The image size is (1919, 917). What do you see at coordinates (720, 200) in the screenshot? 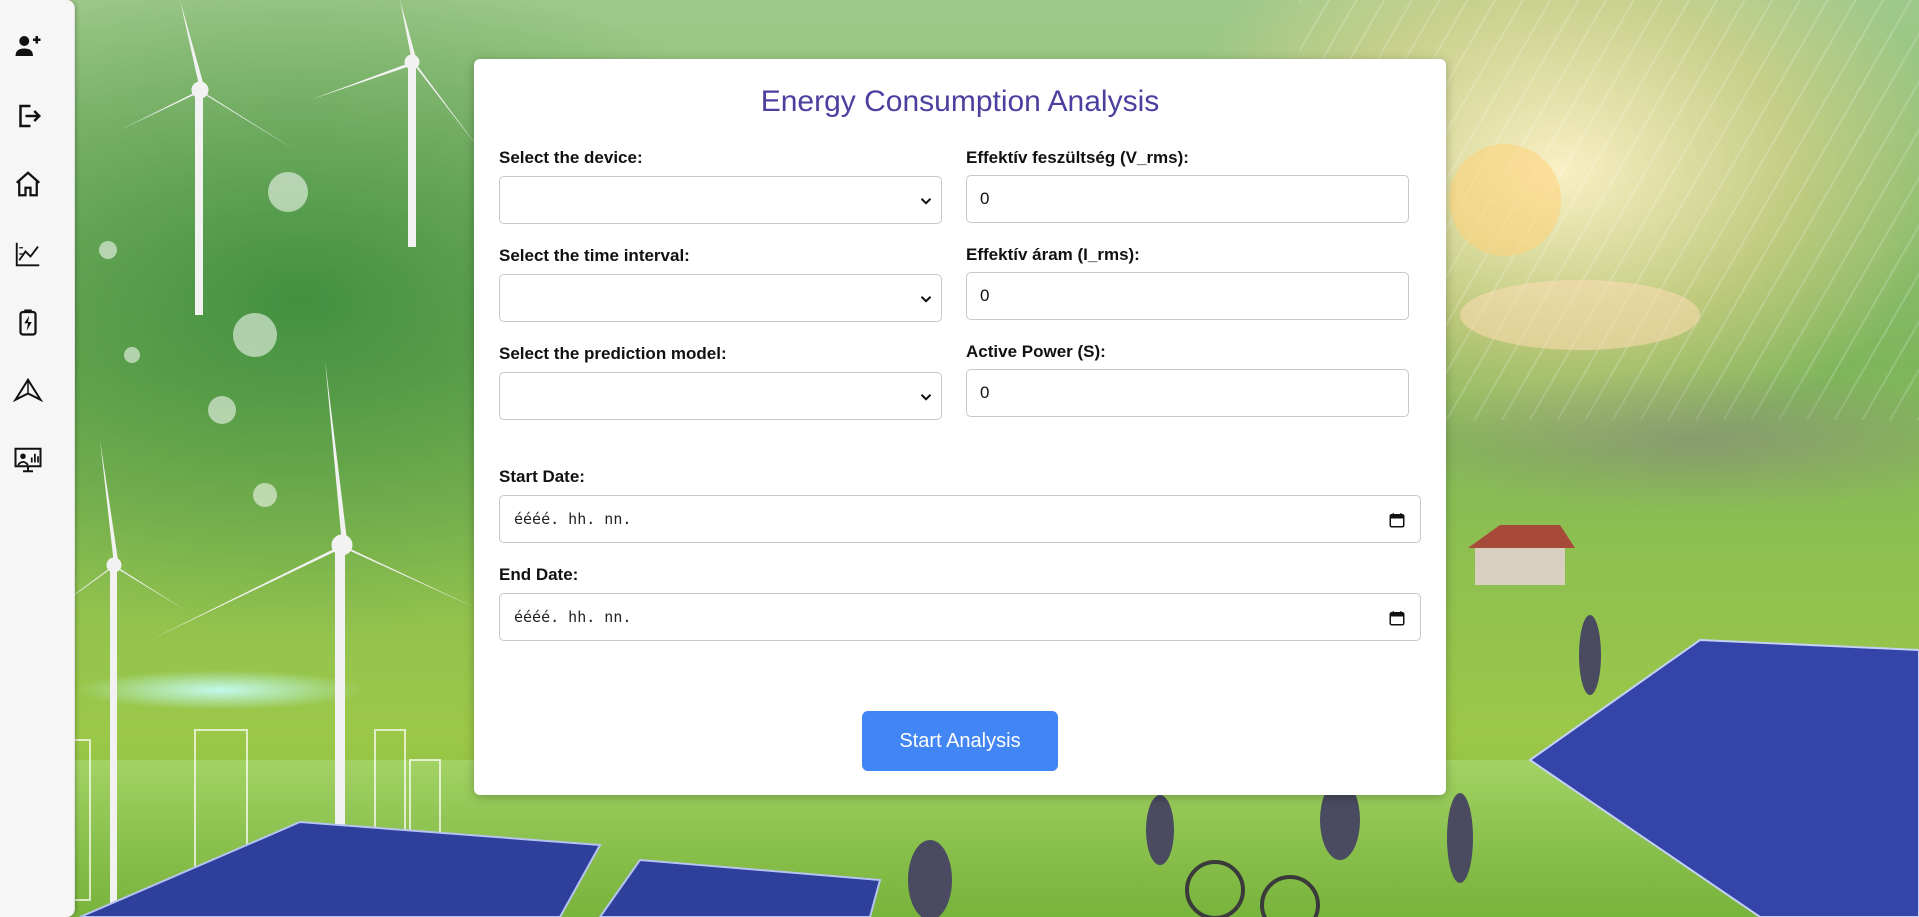
I see `device-select` at bounding box center [720, 200].